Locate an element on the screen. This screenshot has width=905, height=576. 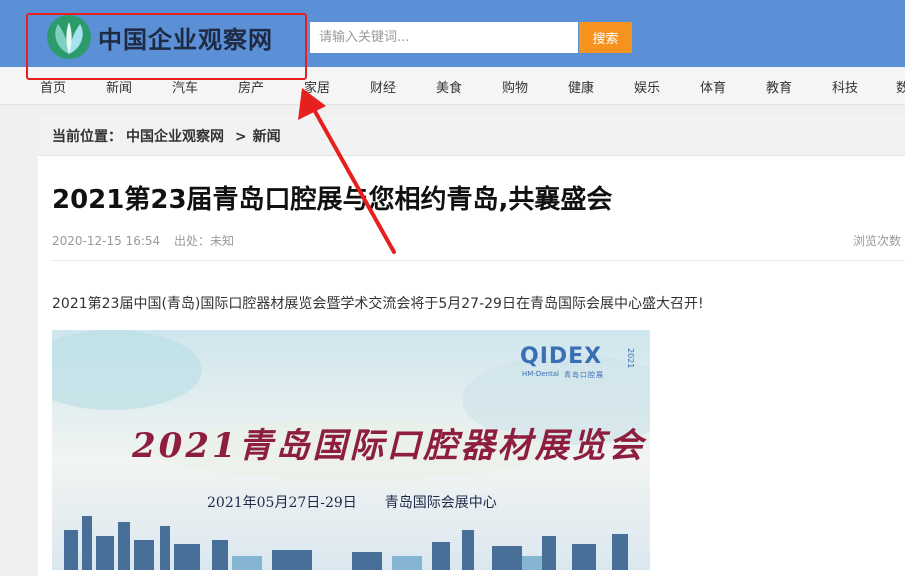
nav-item-sports: 体育 is located at coordinates (713, 86).